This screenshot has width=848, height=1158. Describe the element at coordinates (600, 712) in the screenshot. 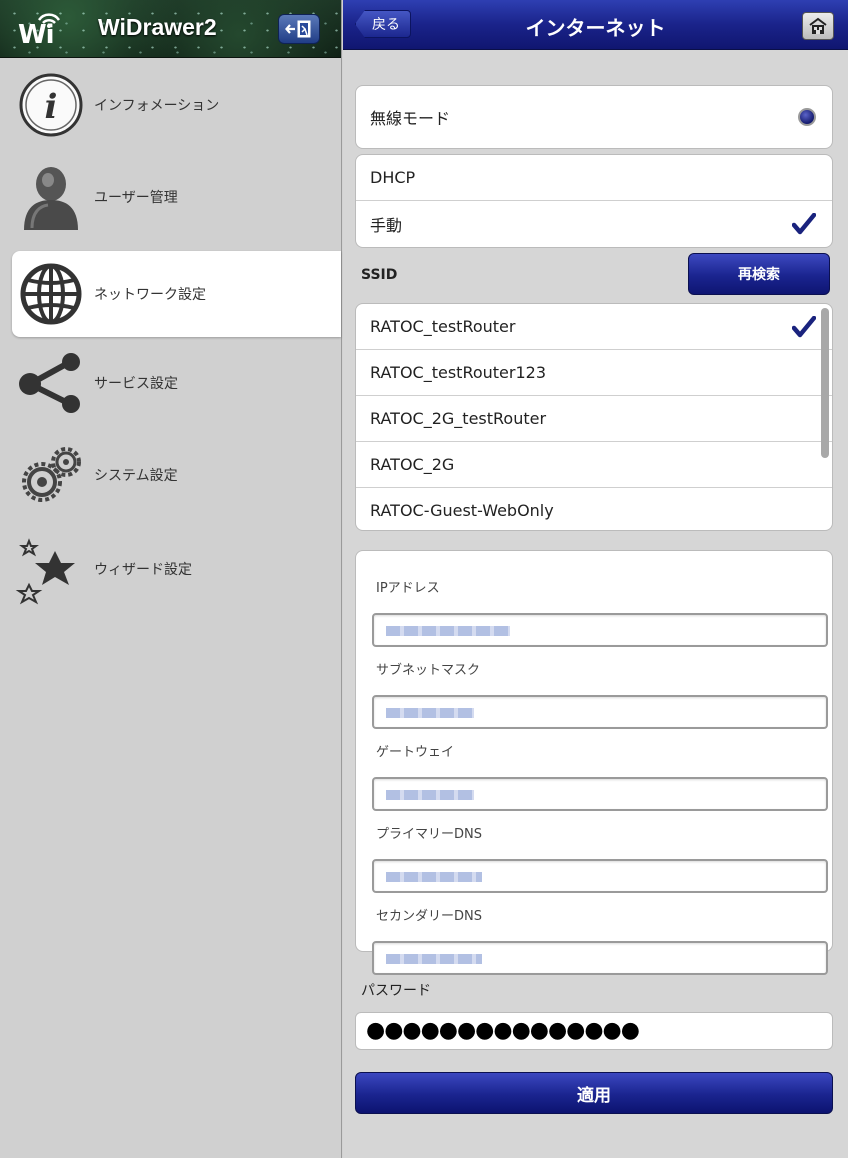

I see `subnet-mask-input` at that location.